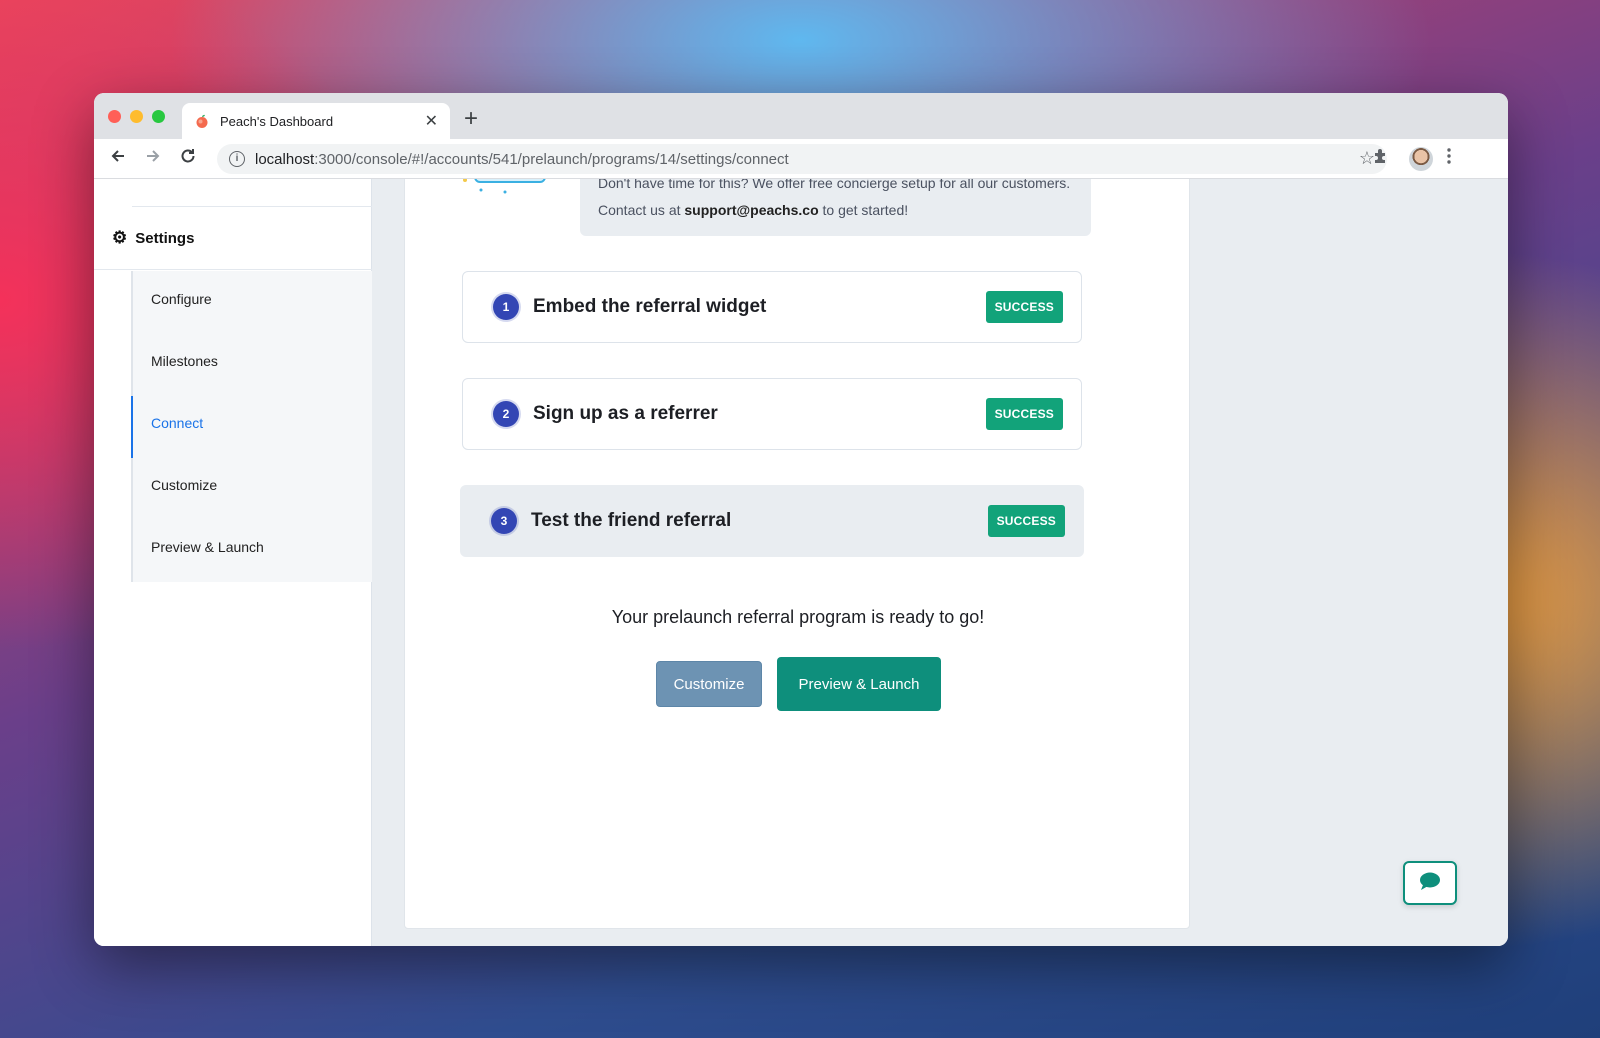 This screenshot has height=1038, width=1600. Describe the element at coordinates (772, 307) in the screenshot. I see `step-embed-widget: 1 Embed the referral widget SUCCESS` at that location.